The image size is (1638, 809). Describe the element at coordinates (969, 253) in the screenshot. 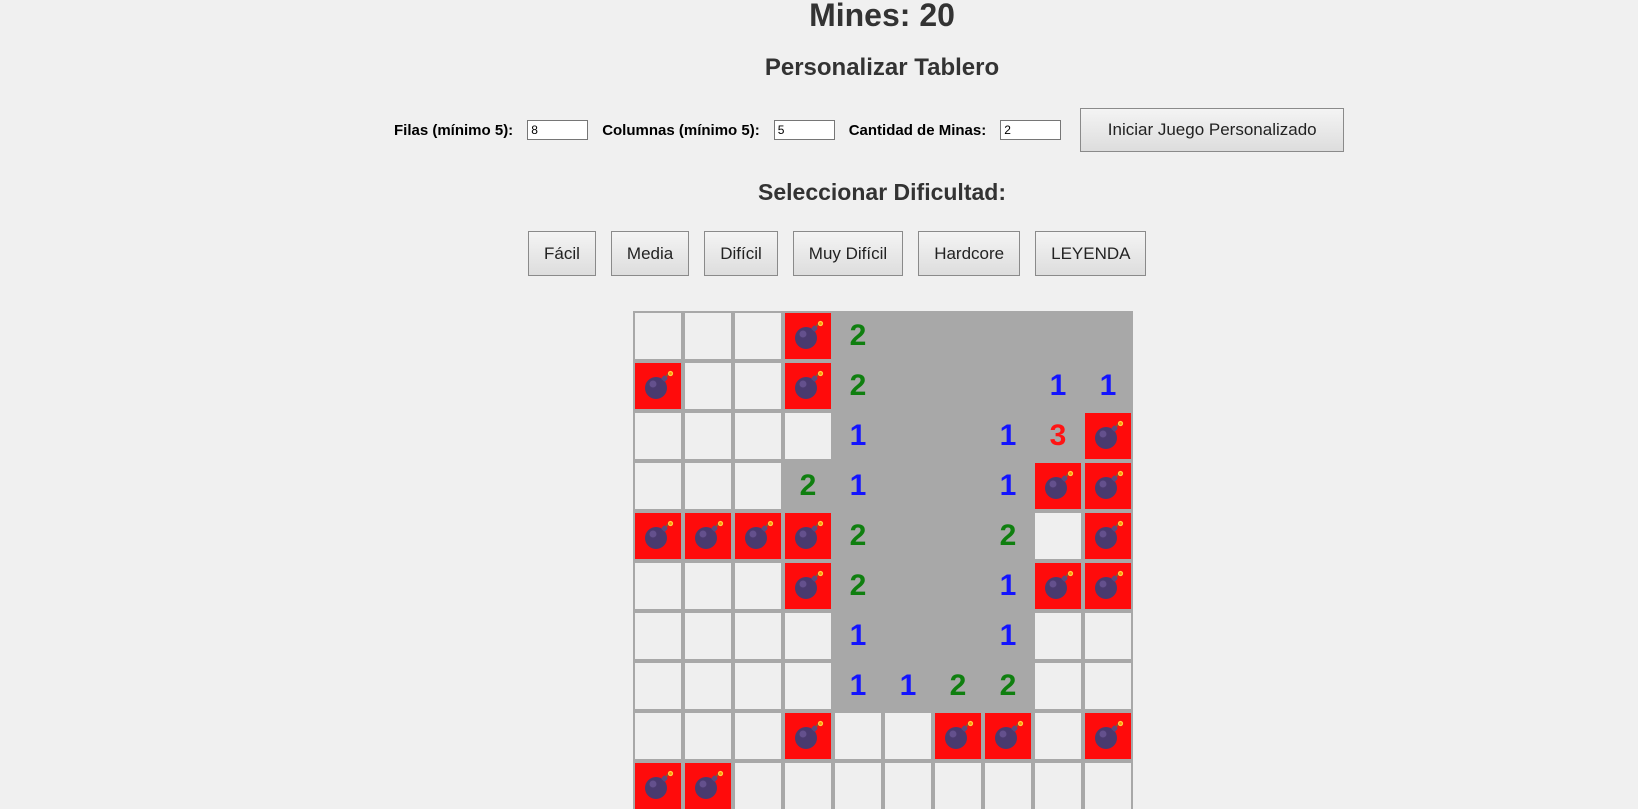

I see `hardcore-button: Hardcore` at that location.